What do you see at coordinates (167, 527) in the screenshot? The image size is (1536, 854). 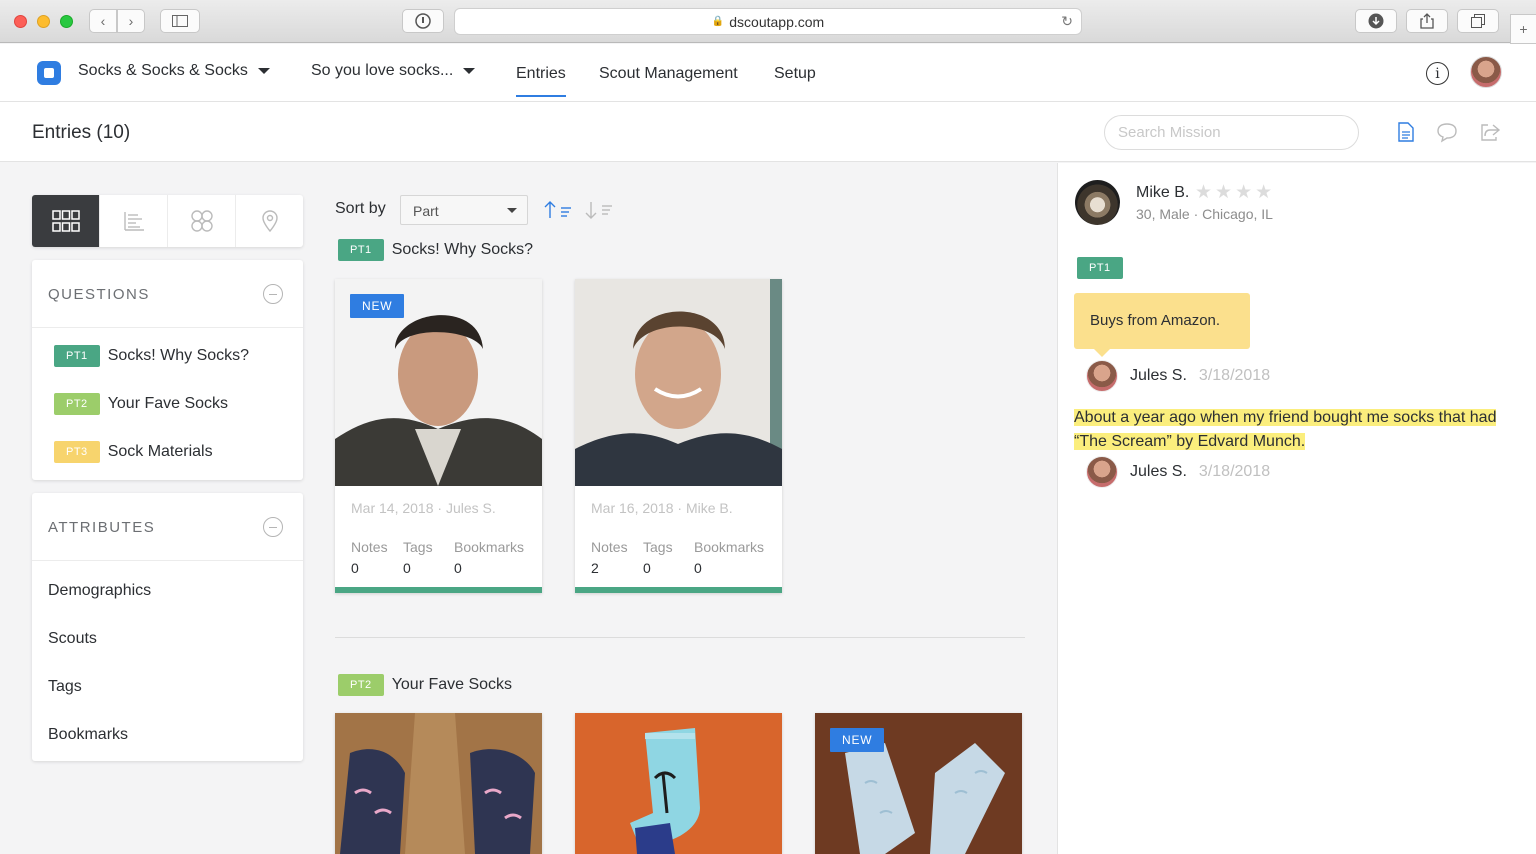 I see `attributes-header: ATTRIBUTES` at bounding box center [167, 527].